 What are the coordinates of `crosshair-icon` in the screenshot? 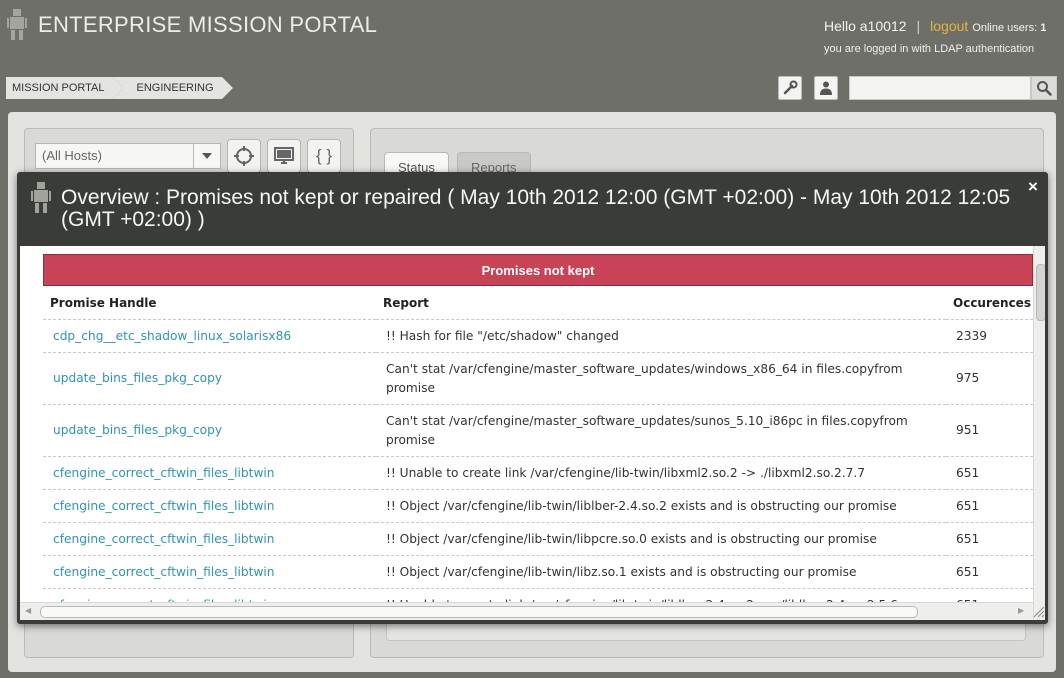 It's located at (244, 156).